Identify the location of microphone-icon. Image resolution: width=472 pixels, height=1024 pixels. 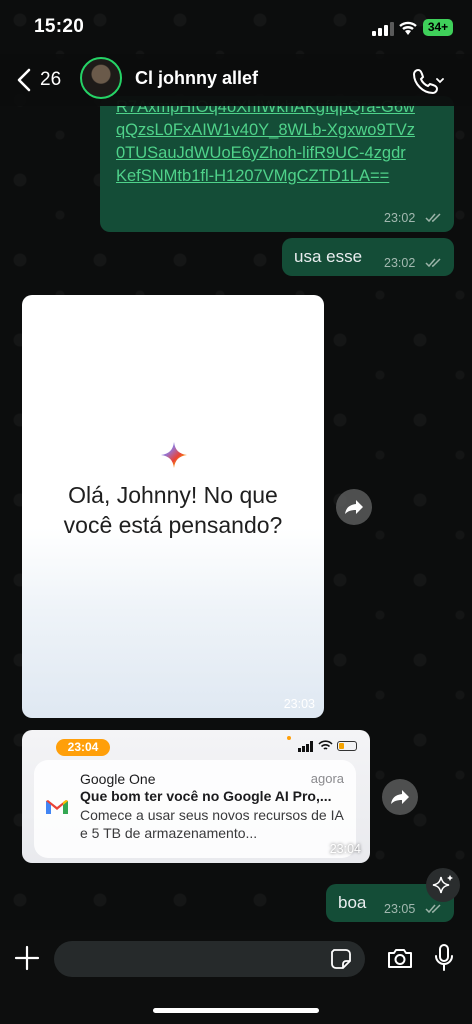
(444, 958).